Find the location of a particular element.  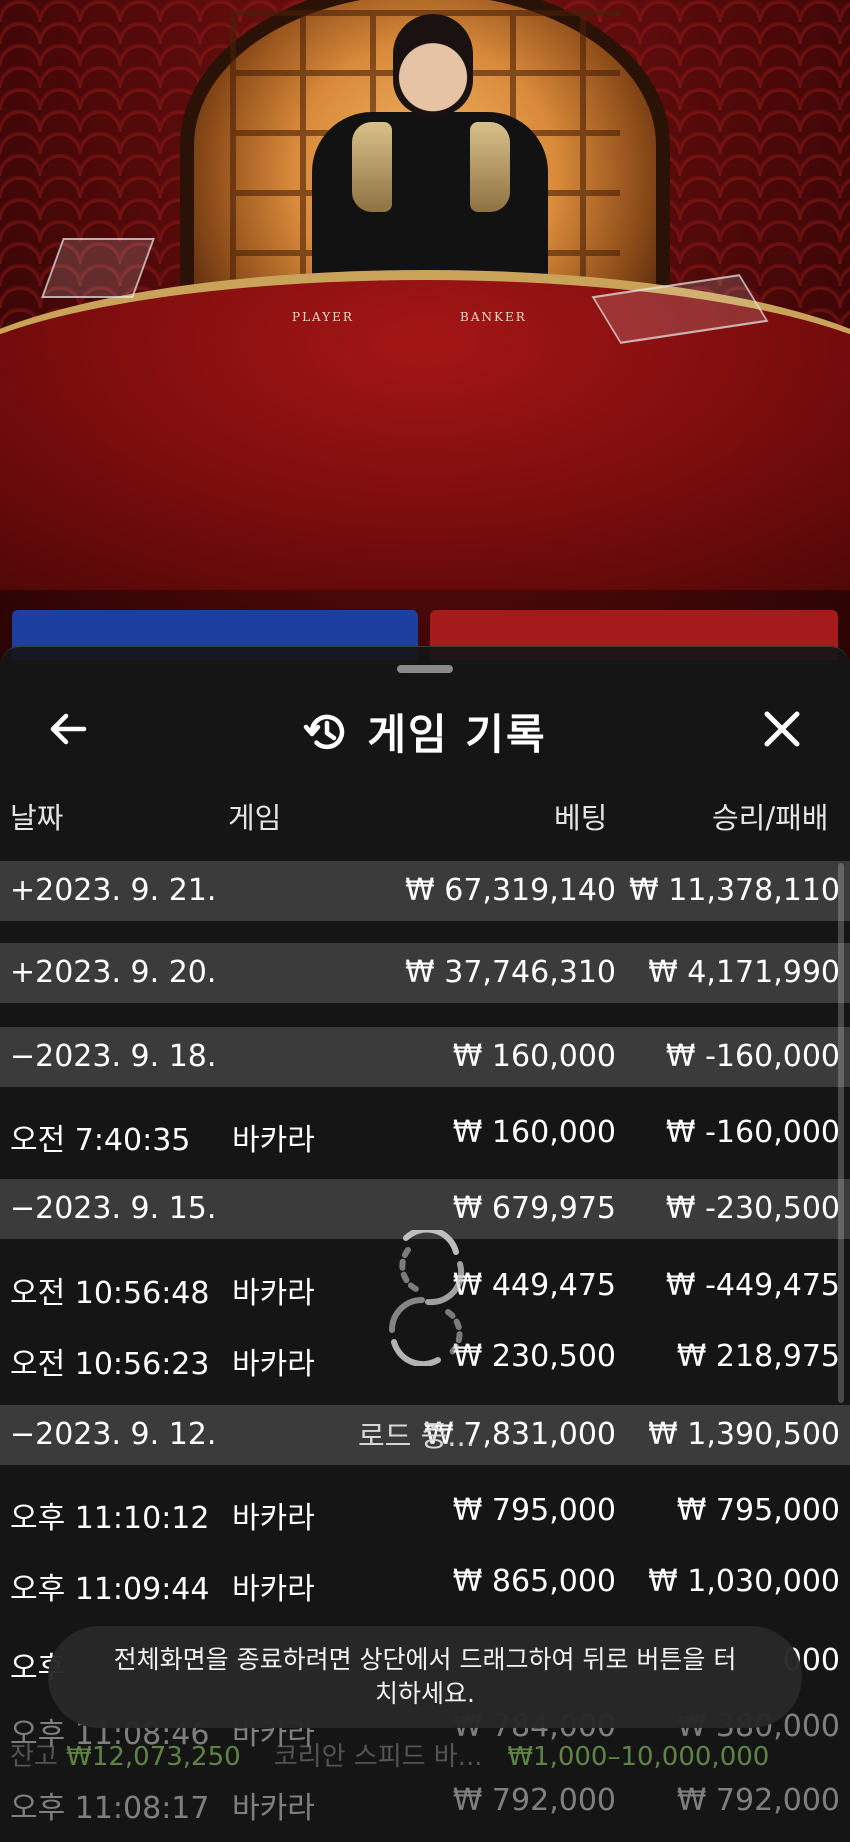

page-title: 게임 기록 is located at coordinates (457, 734).